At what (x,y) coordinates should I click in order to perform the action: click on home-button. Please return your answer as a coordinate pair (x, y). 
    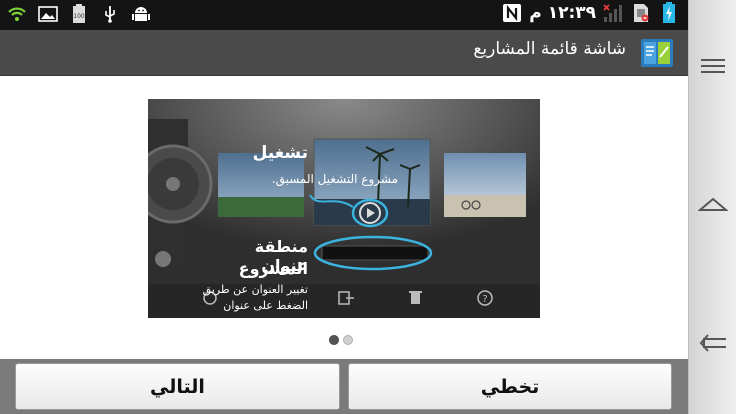
    Looking at the image, I should click on (713, 207).